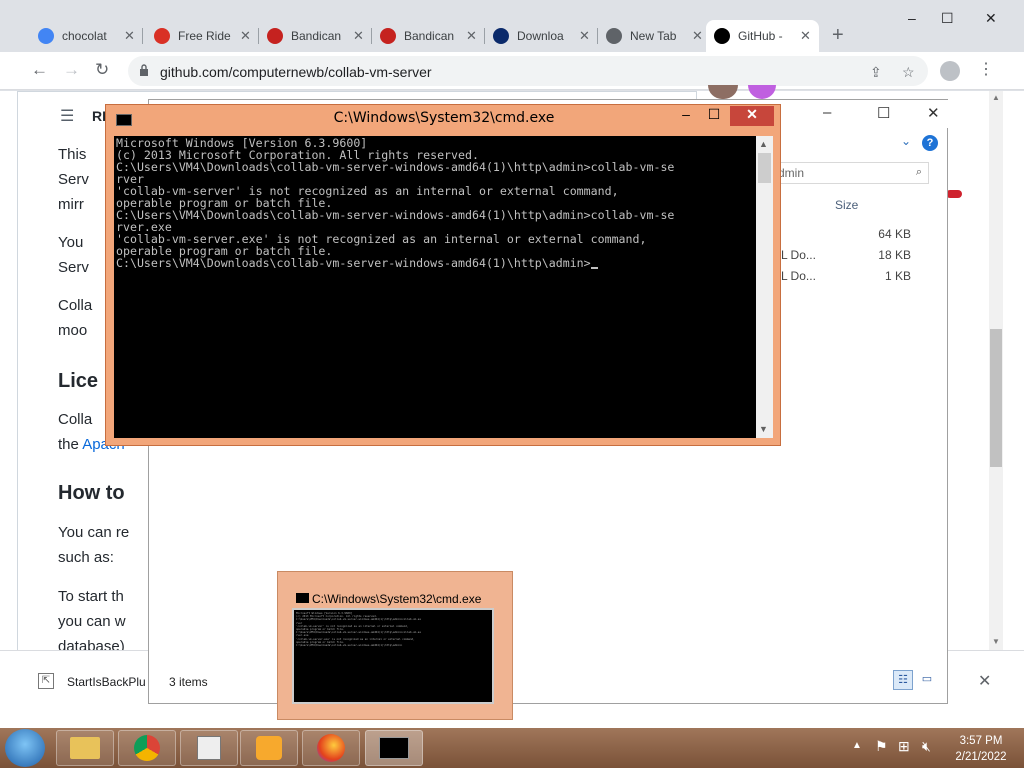 The image size is (1024, 768). What do you see at coordinates (846, 205) in the screenshot?
I see `size-column-header: Size` at bounding box center [846, 205].